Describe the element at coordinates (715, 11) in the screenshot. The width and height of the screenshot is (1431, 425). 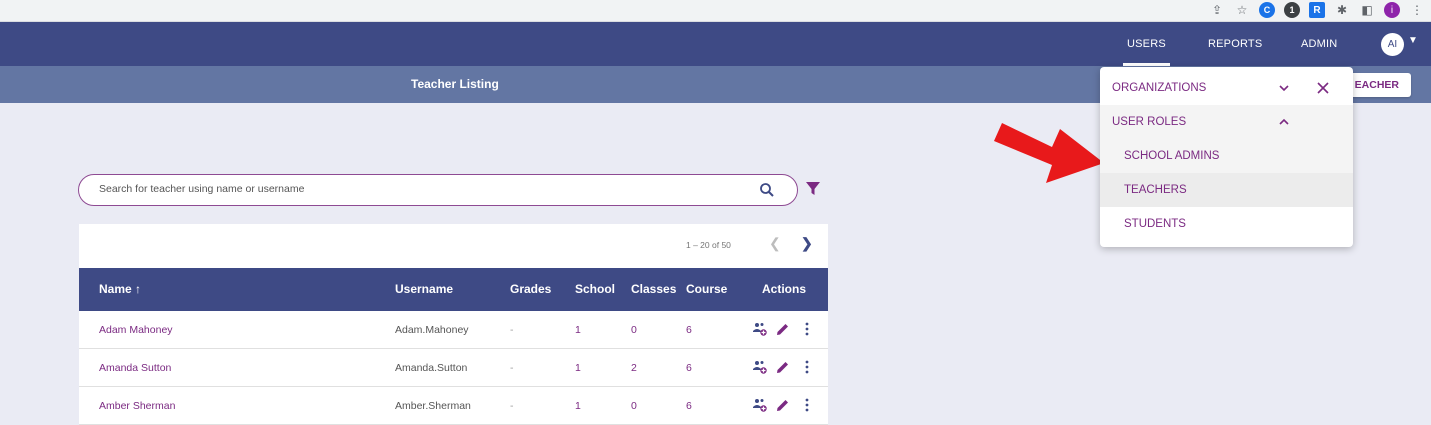
I see `browser-toolbar: ⇪ ☆ C 1 R ✱ ◧ i ⋮` at that location.